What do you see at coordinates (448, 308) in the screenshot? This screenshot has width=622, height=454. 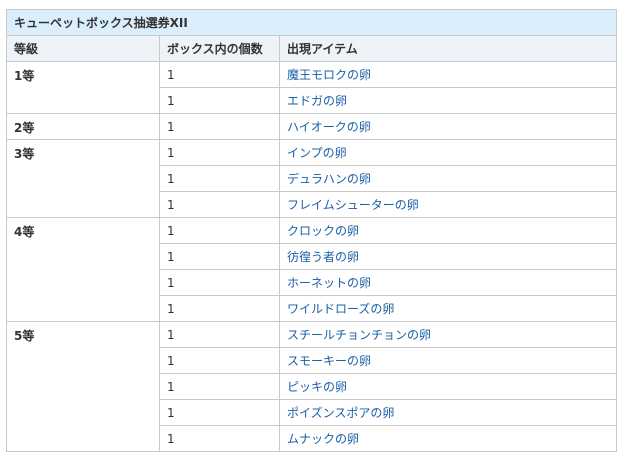 I see `item-cell: ワイルドローズの卵` at bounding box center [448, 308].